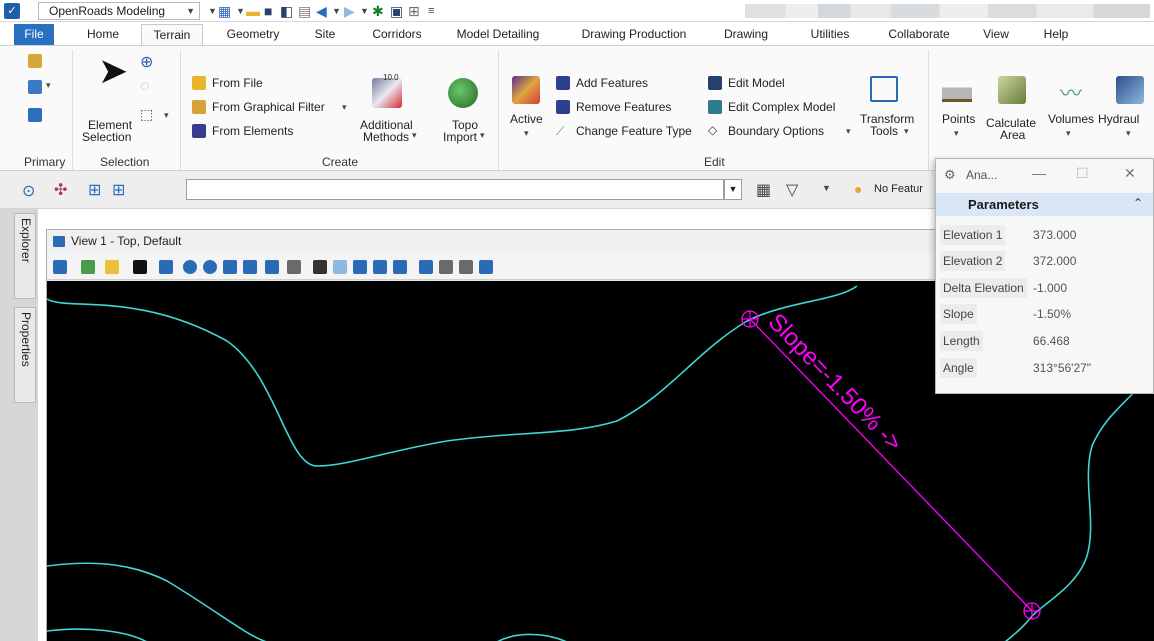  I want to click on explorer-tab: Explorer, so click(25, 256).